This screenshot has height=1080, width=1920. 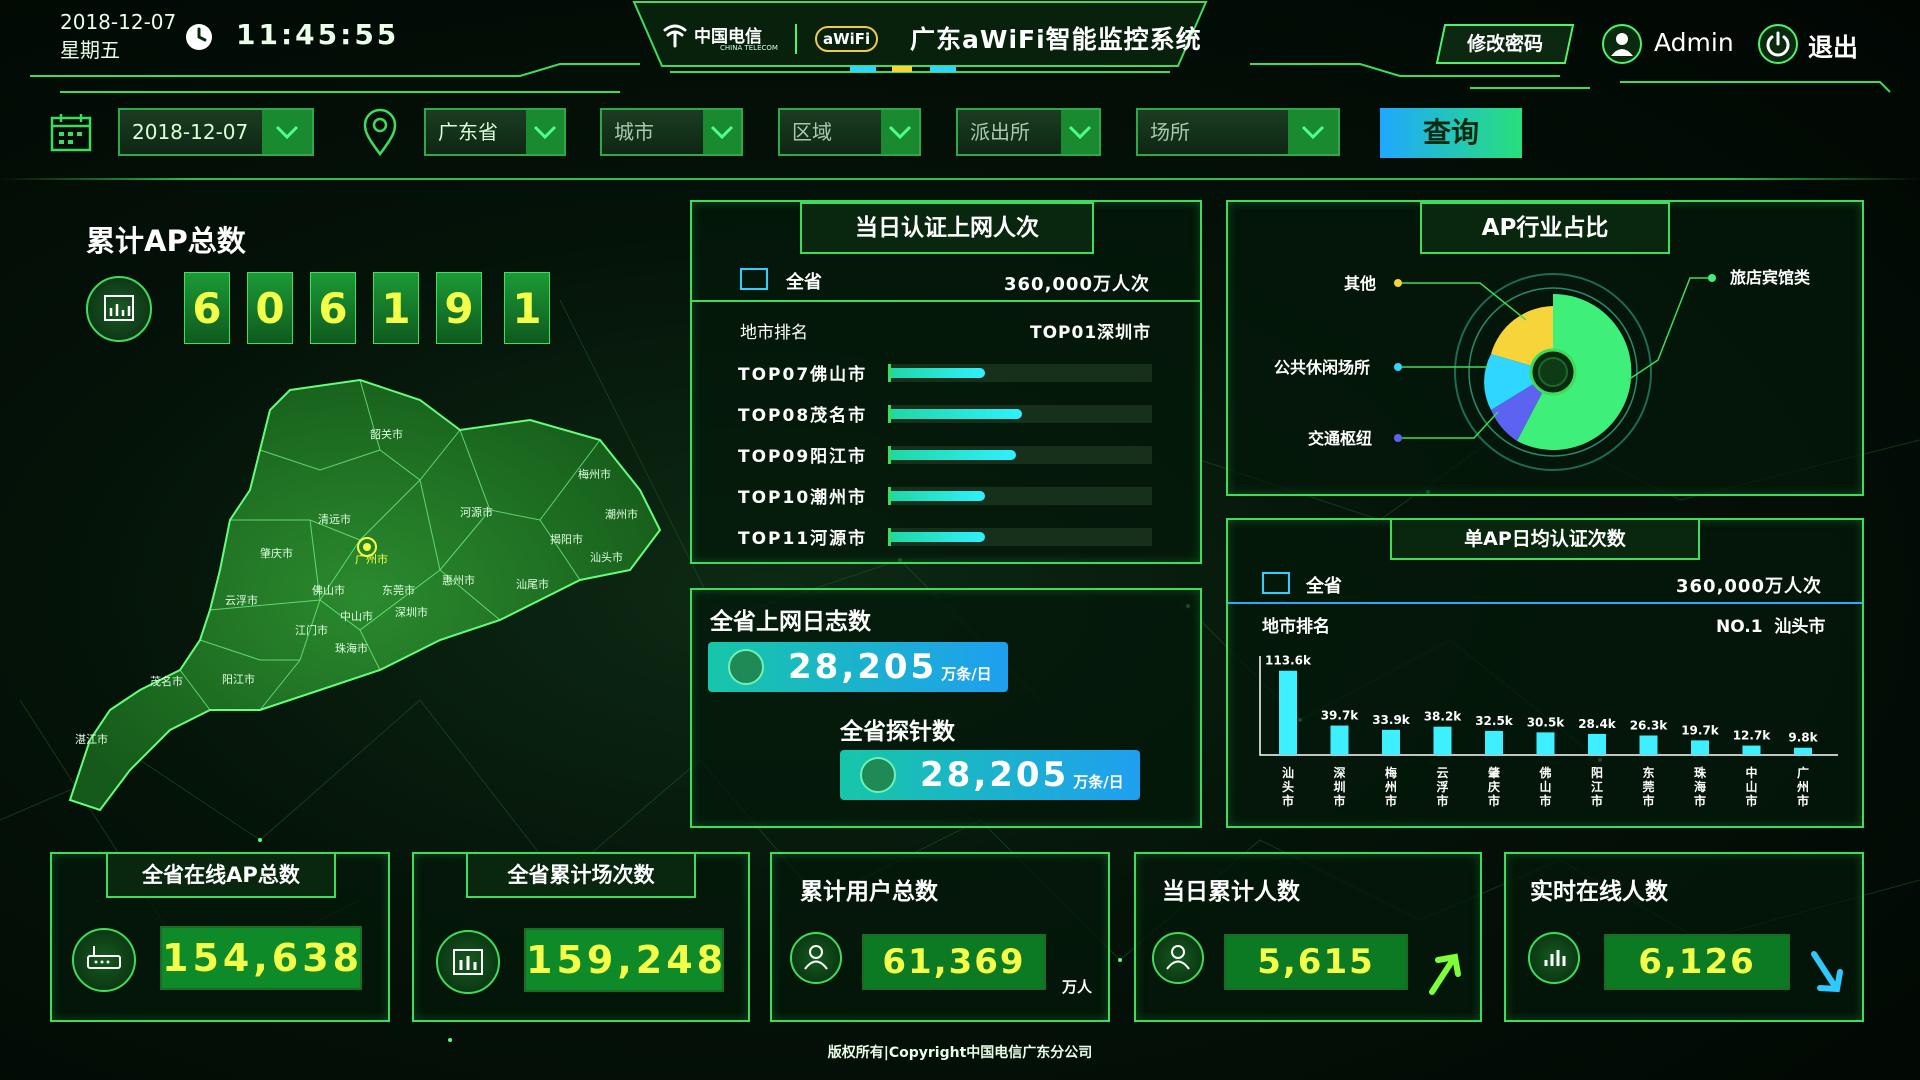 I want to click on daily-auth-rank-row: TOP08茂名市, so click(x=948, y=413).